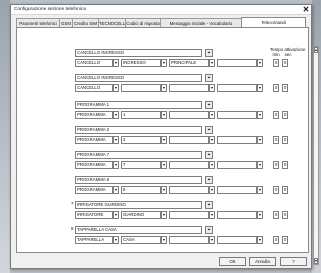 This screenshot has height=273, width=321. What do you see at coordinates (138, 205) in the screenshot?
I see `telecomando-name-input: IRRIGATORE GIARDINO` at bounding box center [138, 205].